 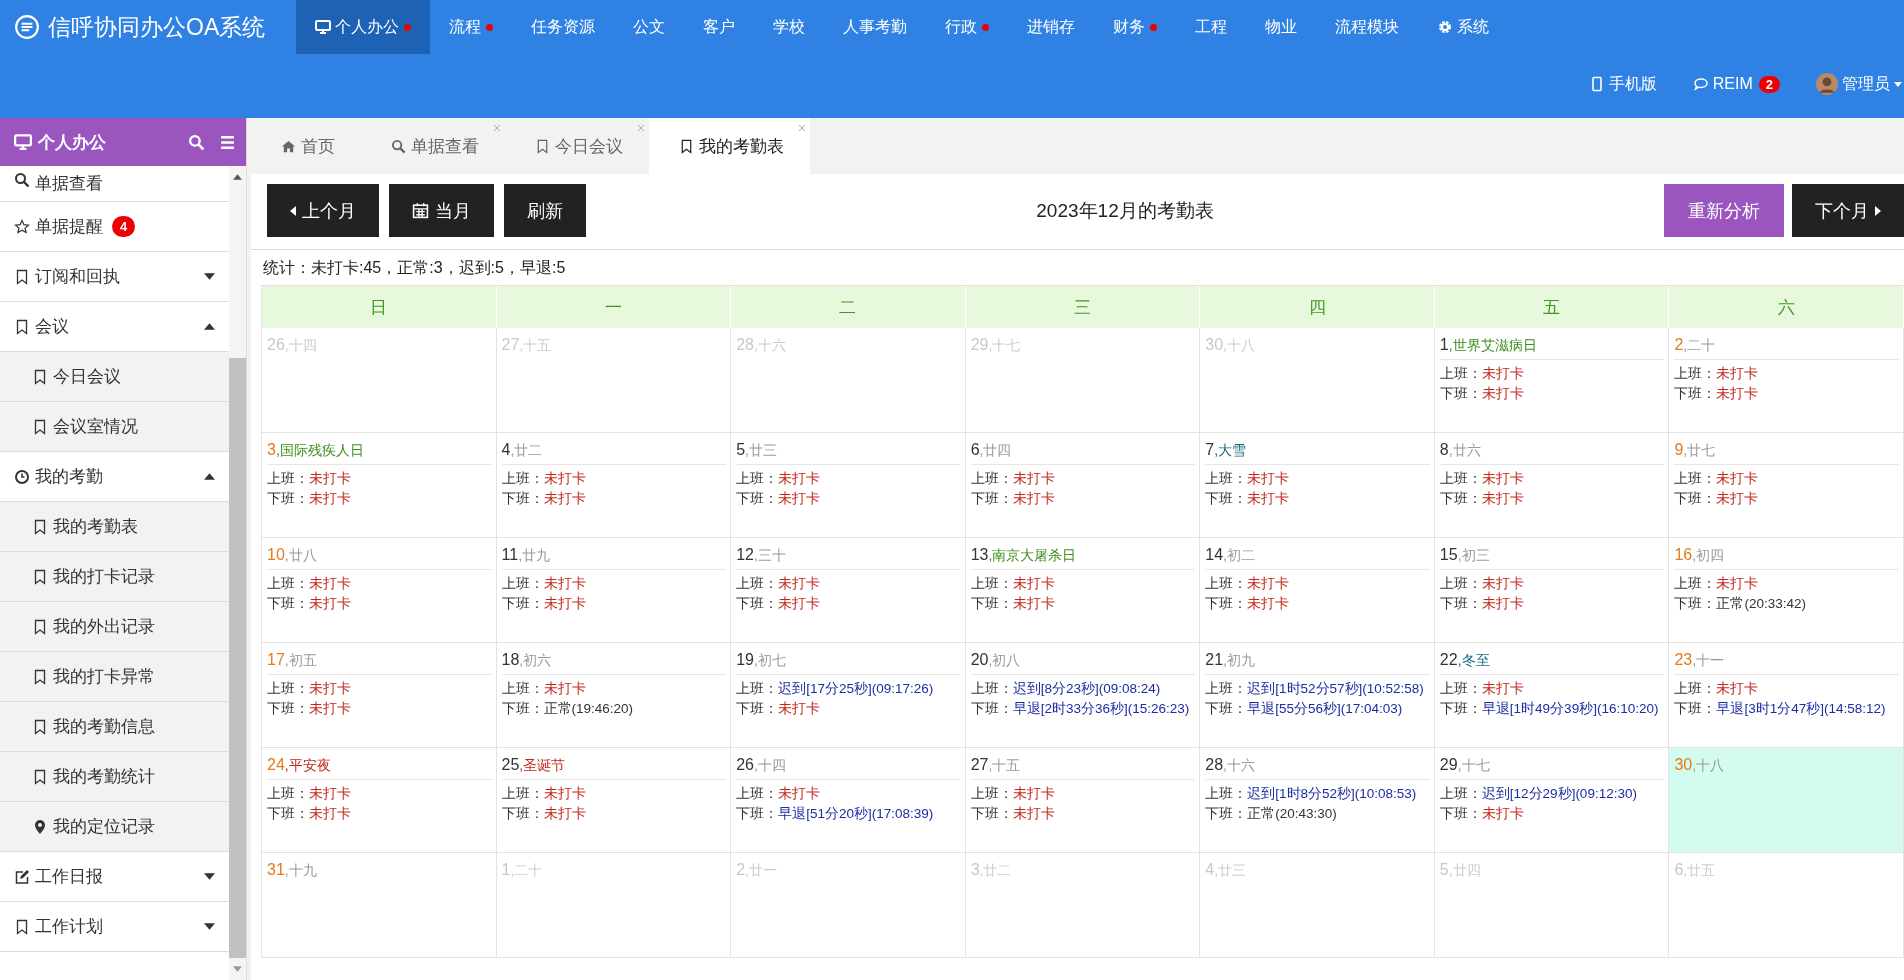 What do you see at coordinates (114, 727) in the screenshot?
I see `sidebar-subitem: 我的考勤信息` at bounding box center [114, 727].